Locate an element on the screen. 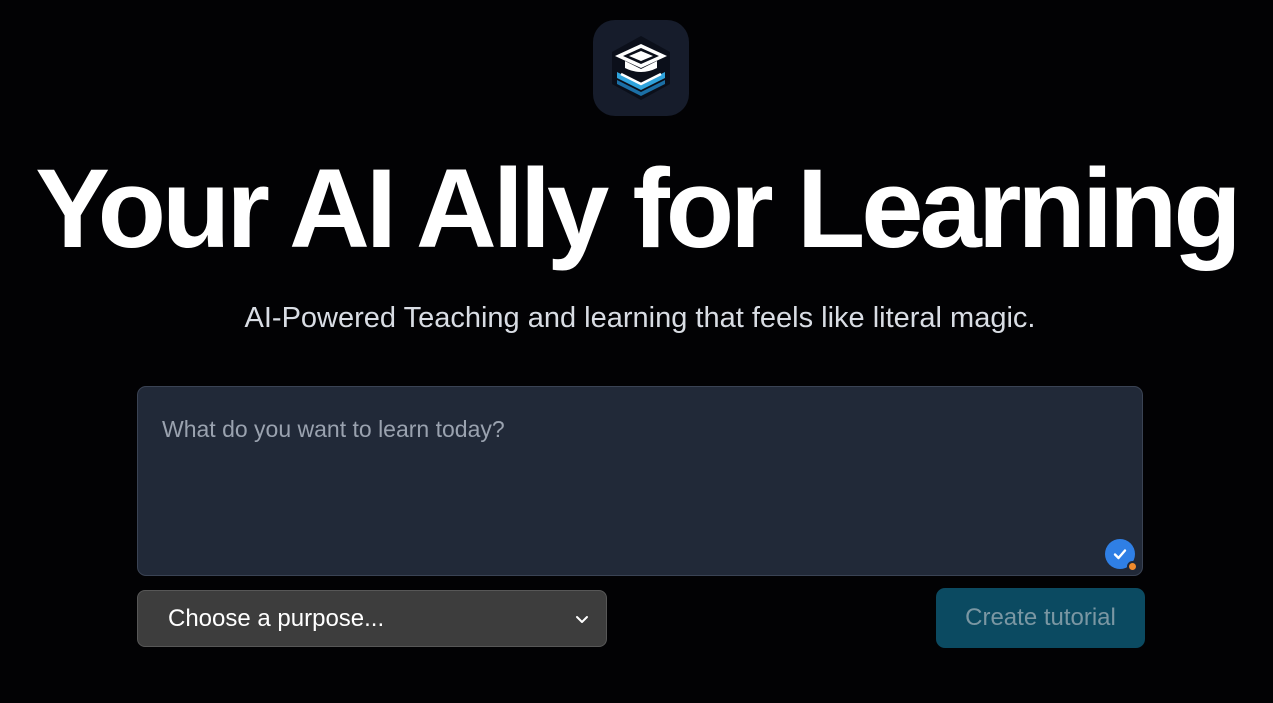  grammar-check-badge is located at coordinates (1121, 555).